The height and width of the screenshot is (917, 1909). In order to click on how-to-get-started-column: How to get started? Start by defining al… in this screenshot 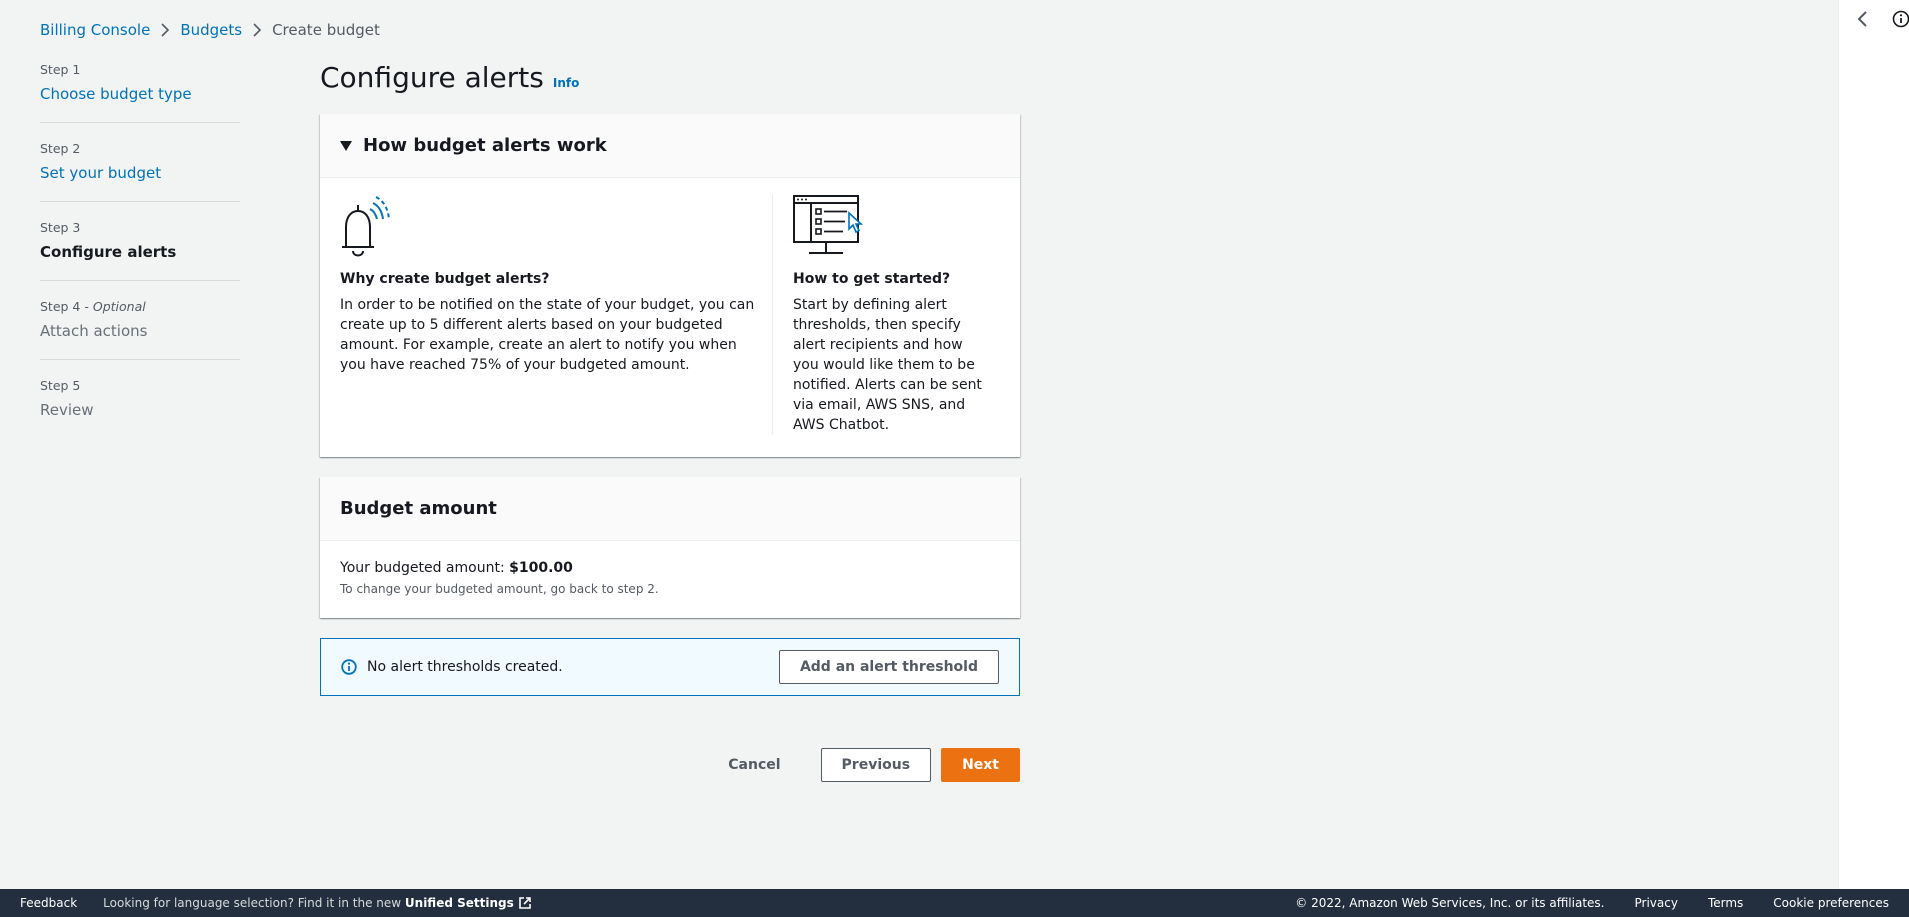, I will do `click(877, 315)`.